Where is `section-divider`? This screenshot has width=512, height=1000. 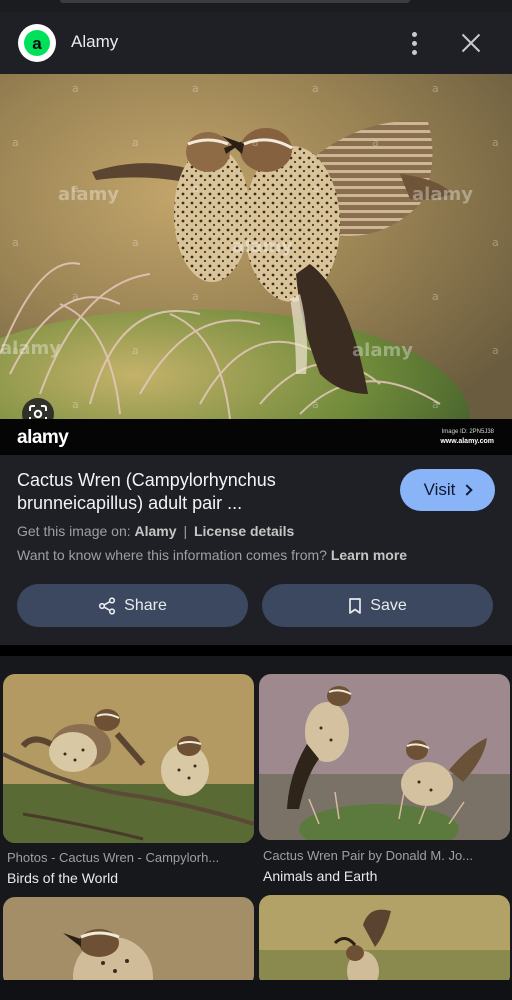 section-divider is located at coordinates (256, 650).